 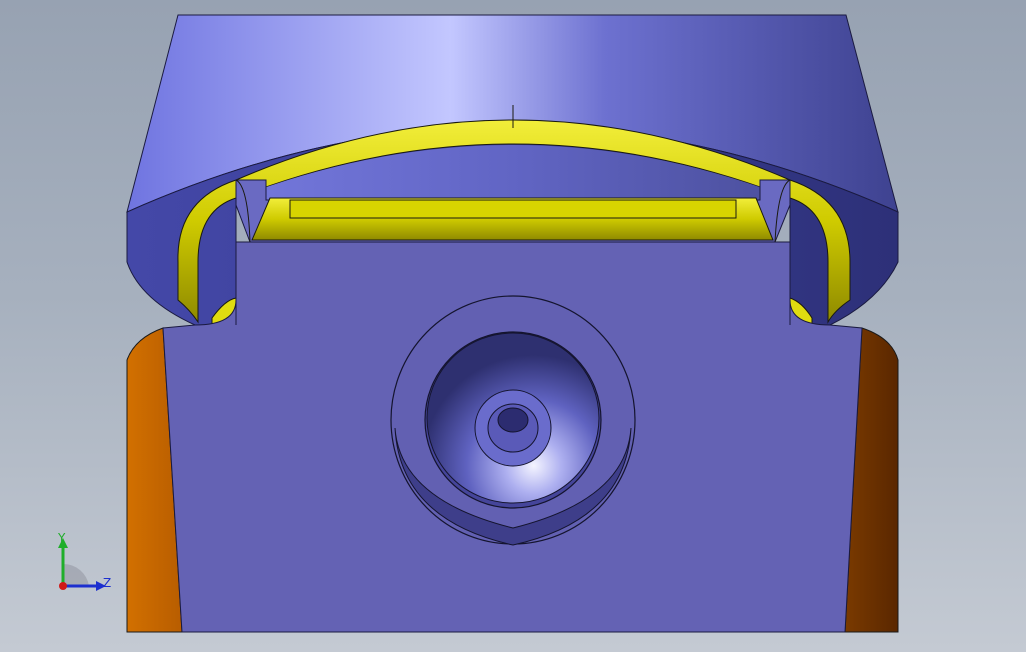 I want to click on triad-z-label: Z, so click(x=107, y=583).